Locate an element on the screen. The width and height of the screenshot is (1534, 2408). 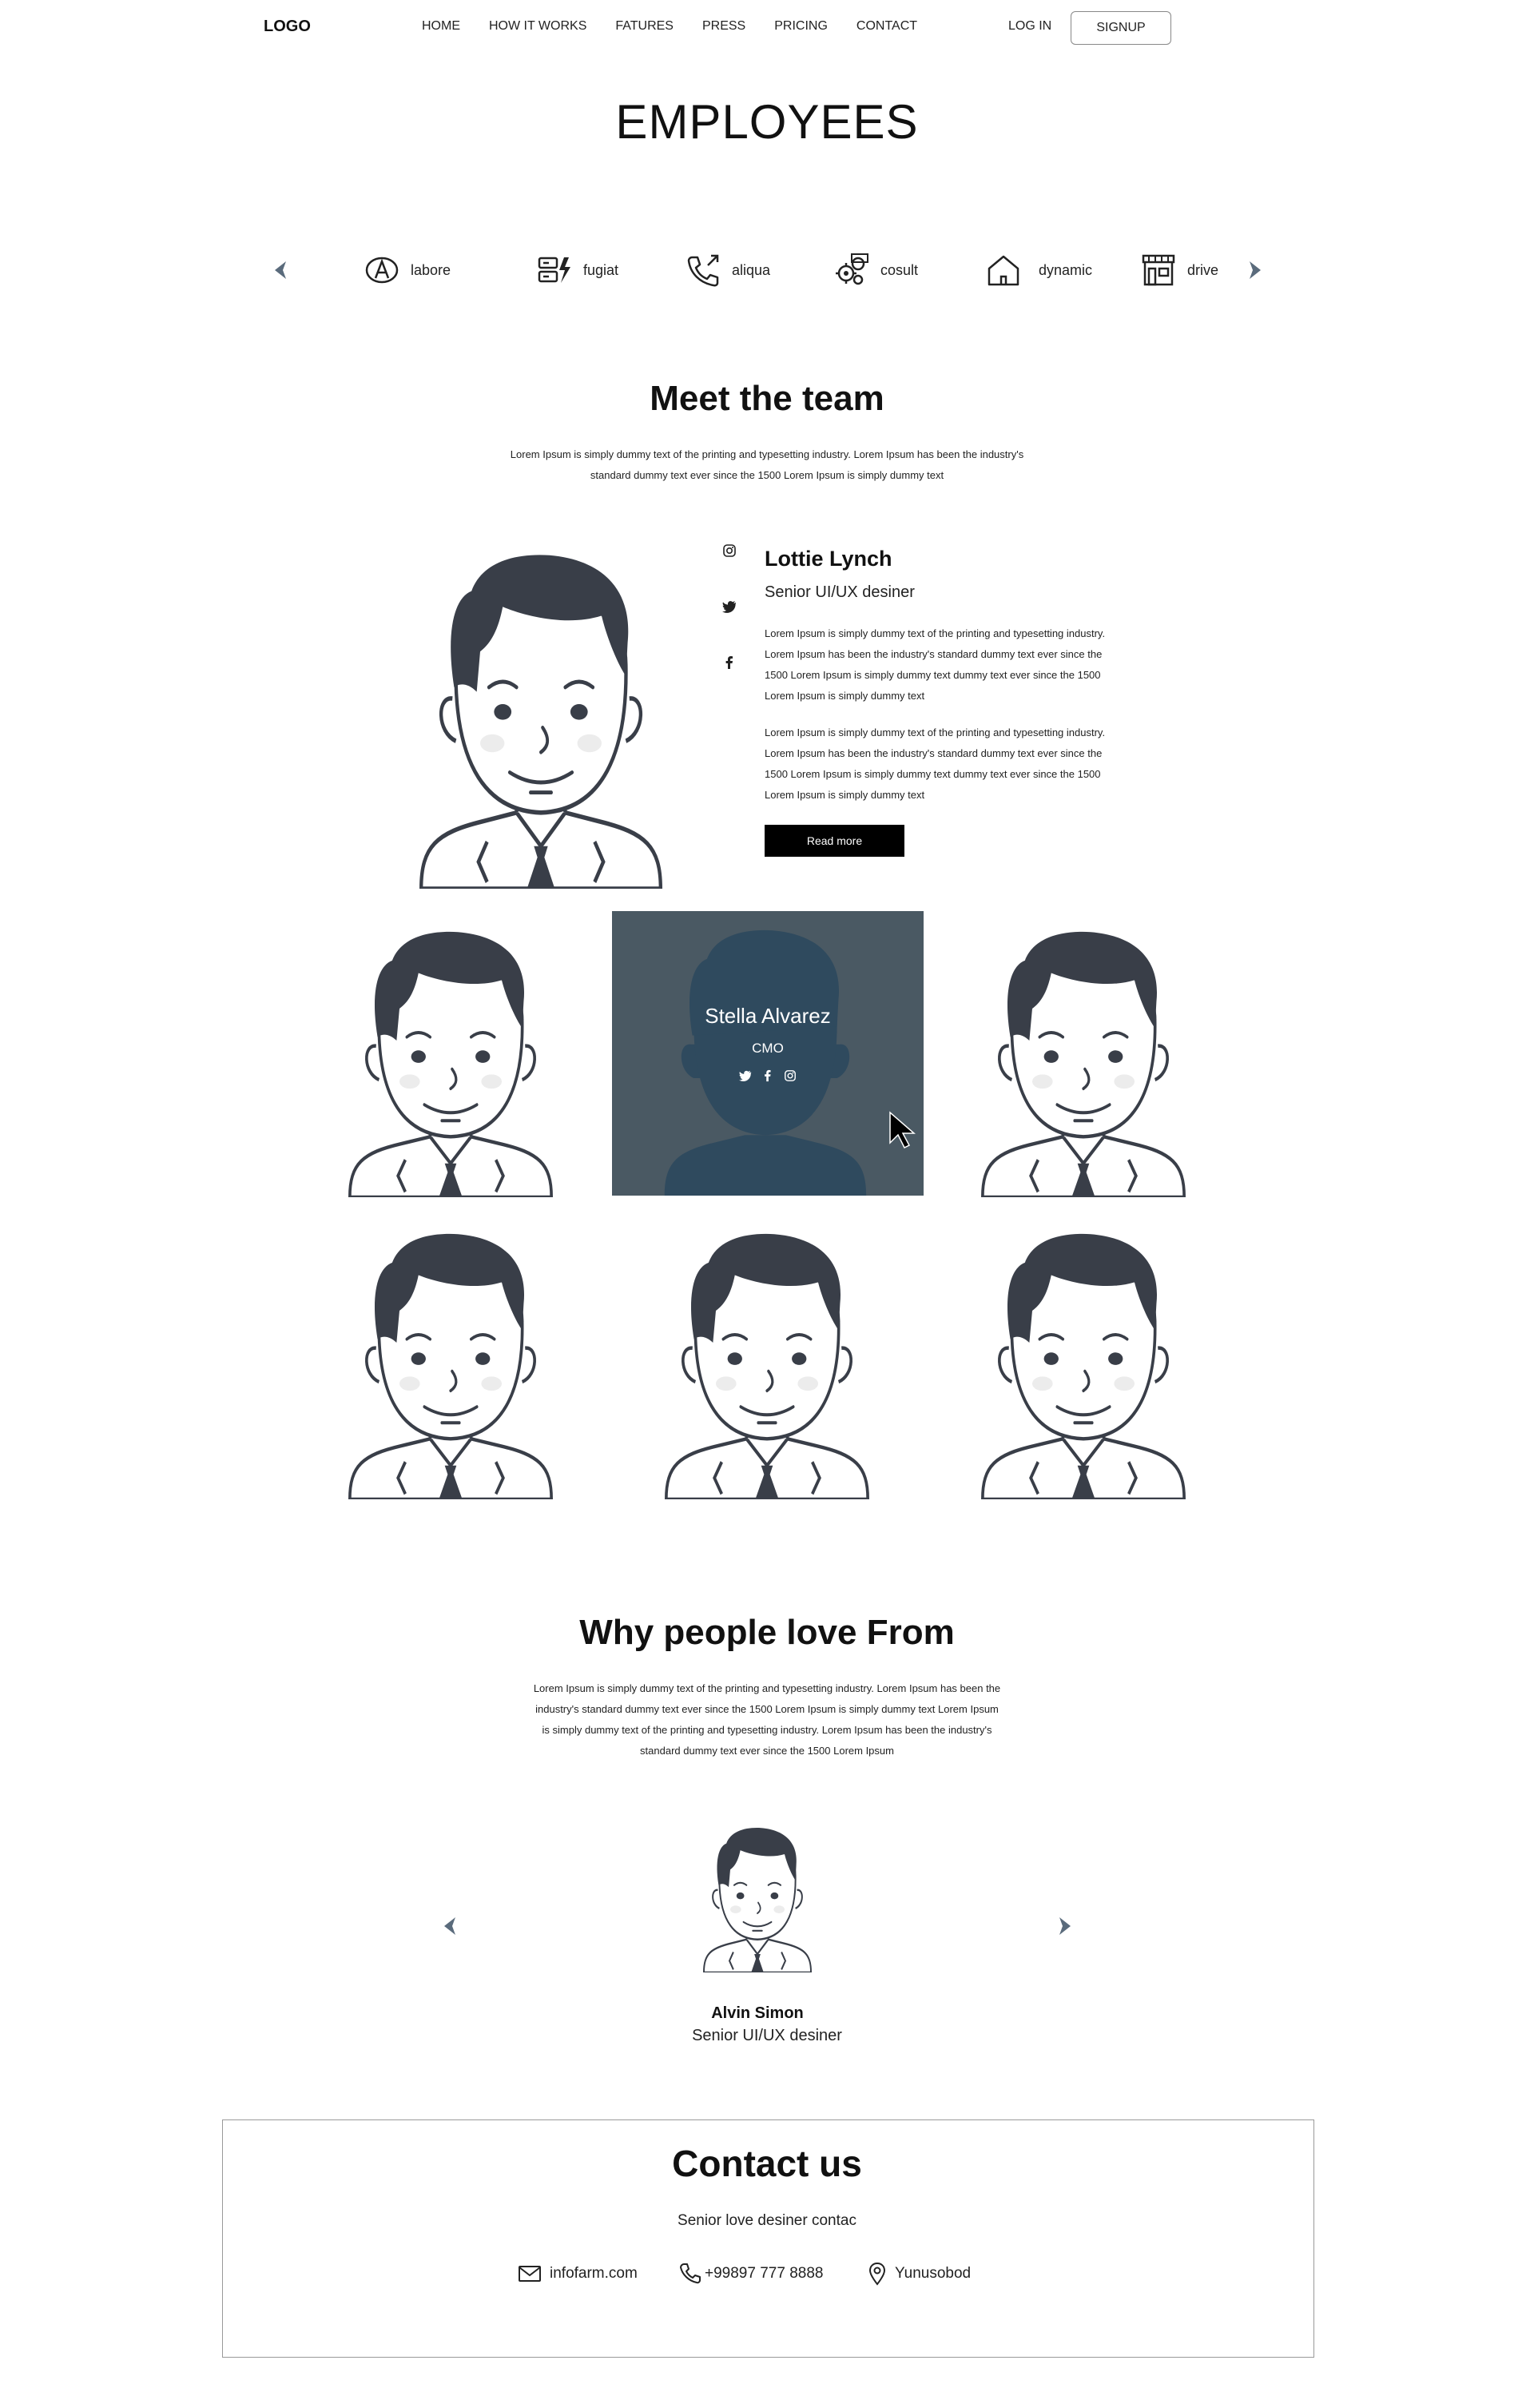
category-prev-button is located at coordinates (280, 270).